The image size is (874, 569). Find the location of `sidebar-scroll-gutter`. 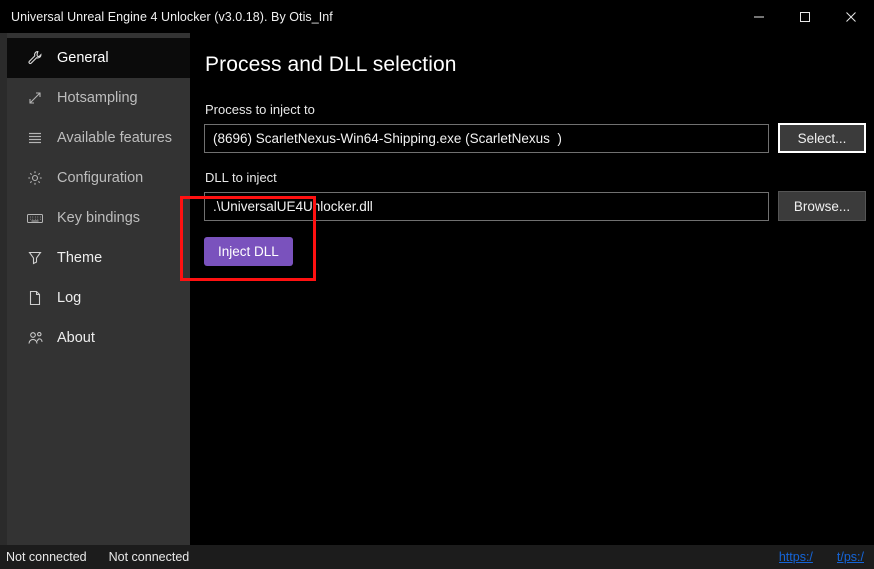

sidebar-scroll-gutter is located at coordinates (3, 289).